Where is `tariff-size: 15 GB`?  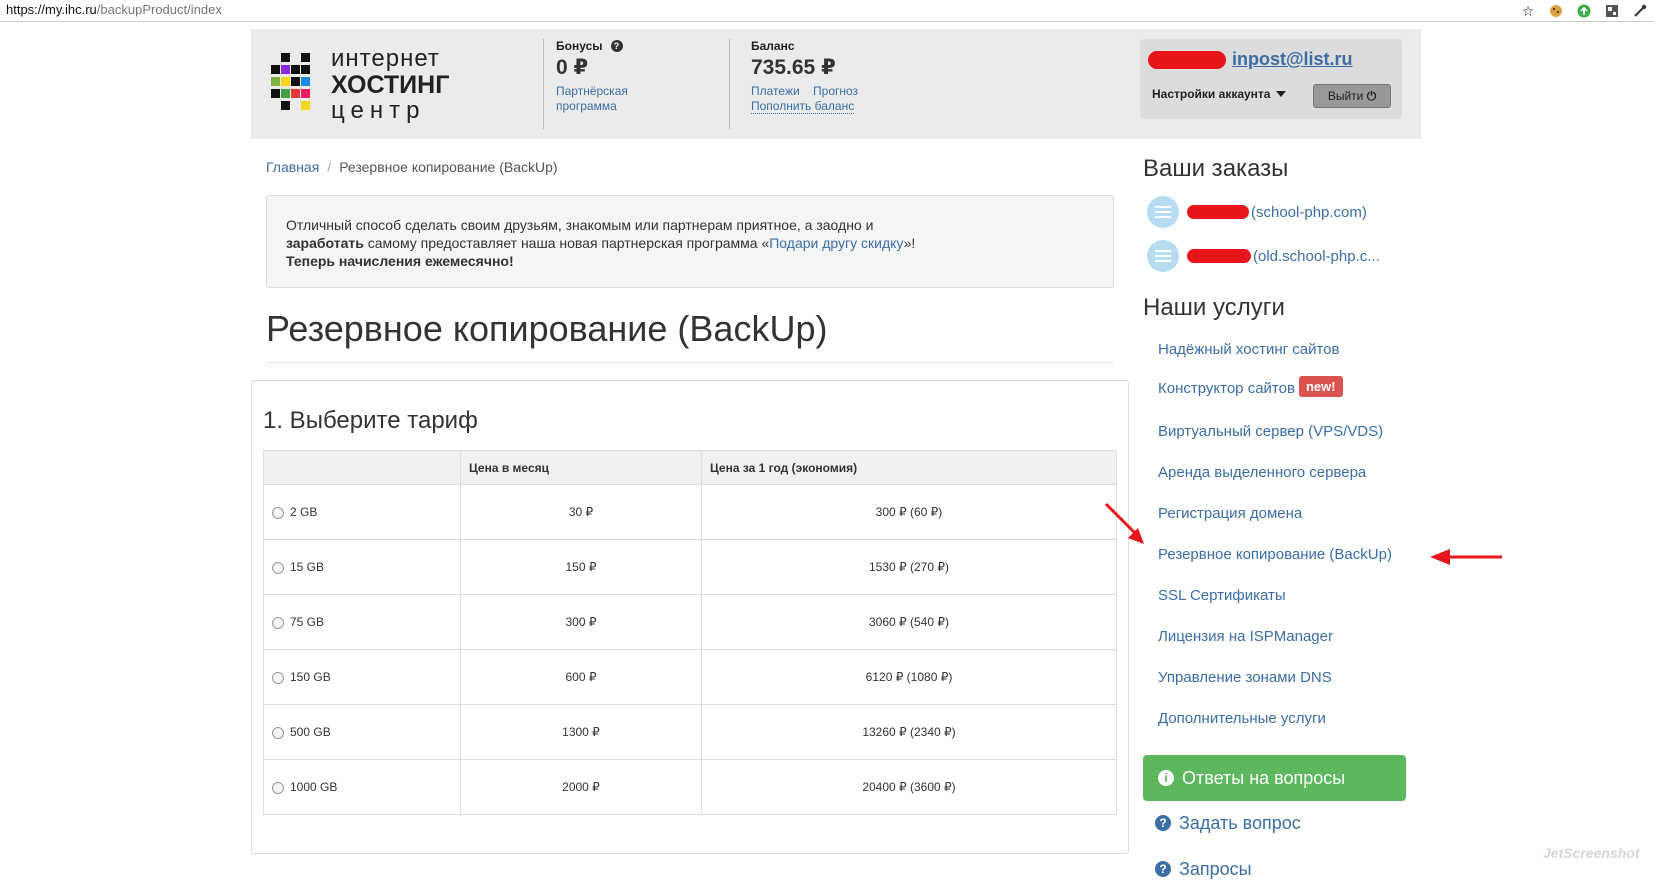
tariff-size: 15 GB is located at coordinates (307, 567).